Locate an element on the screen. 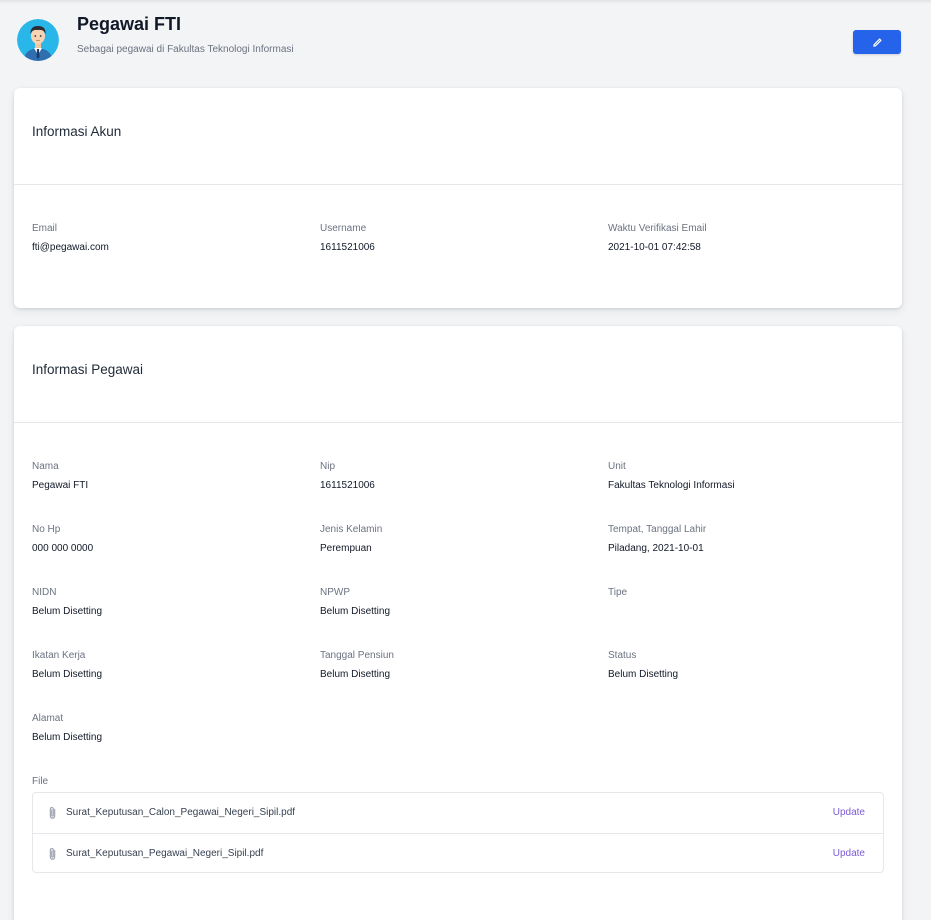 The height and width of the screenshot is (920, 931). field-label: No Hp is located at coordinates (46, 529).